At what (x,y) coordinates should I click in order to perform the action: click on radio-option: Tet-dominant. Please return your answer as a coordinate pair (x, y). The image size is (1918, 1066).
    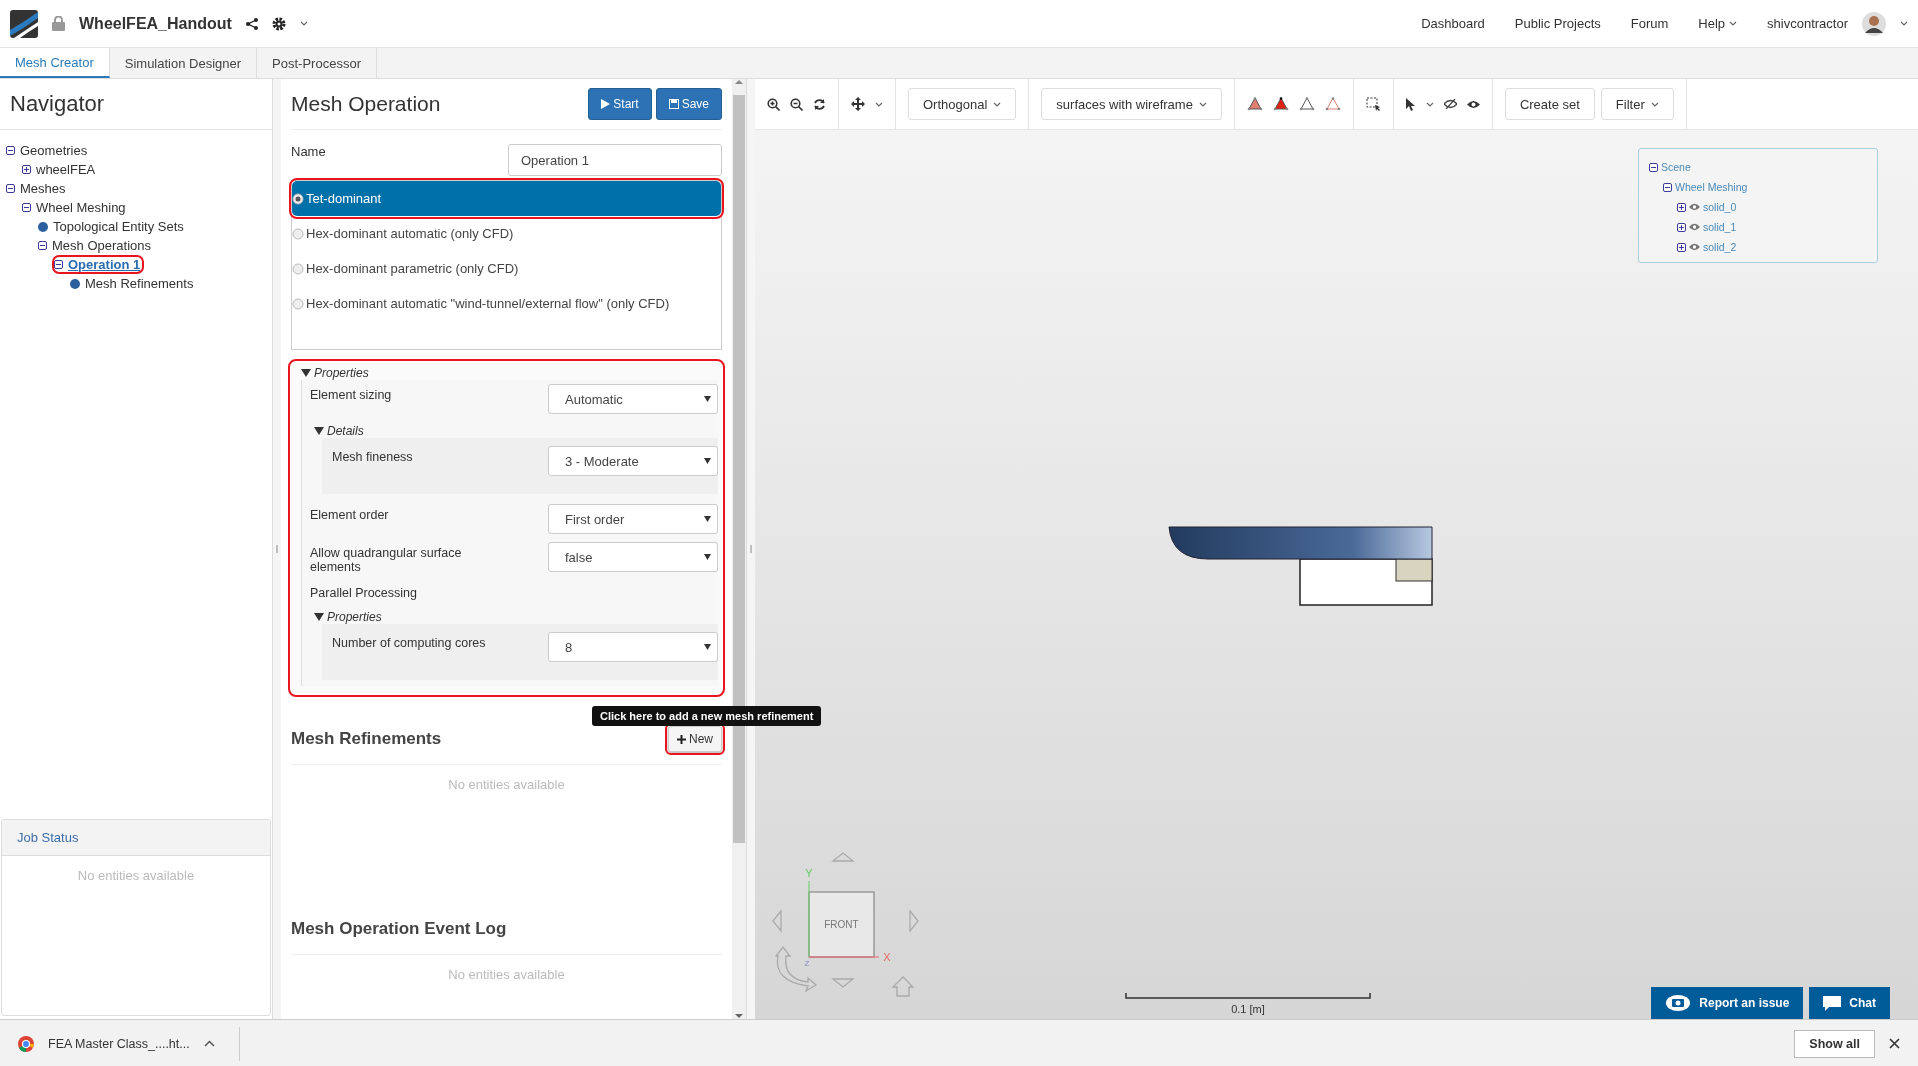
    Looking at the image, I should click on (506, 198).